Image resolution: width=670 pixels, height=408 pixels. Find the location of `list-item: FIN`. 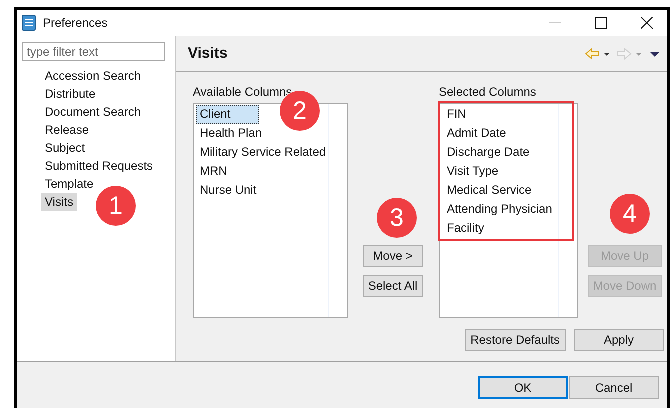

list-item: FIN is located at coordinates (506, 114).